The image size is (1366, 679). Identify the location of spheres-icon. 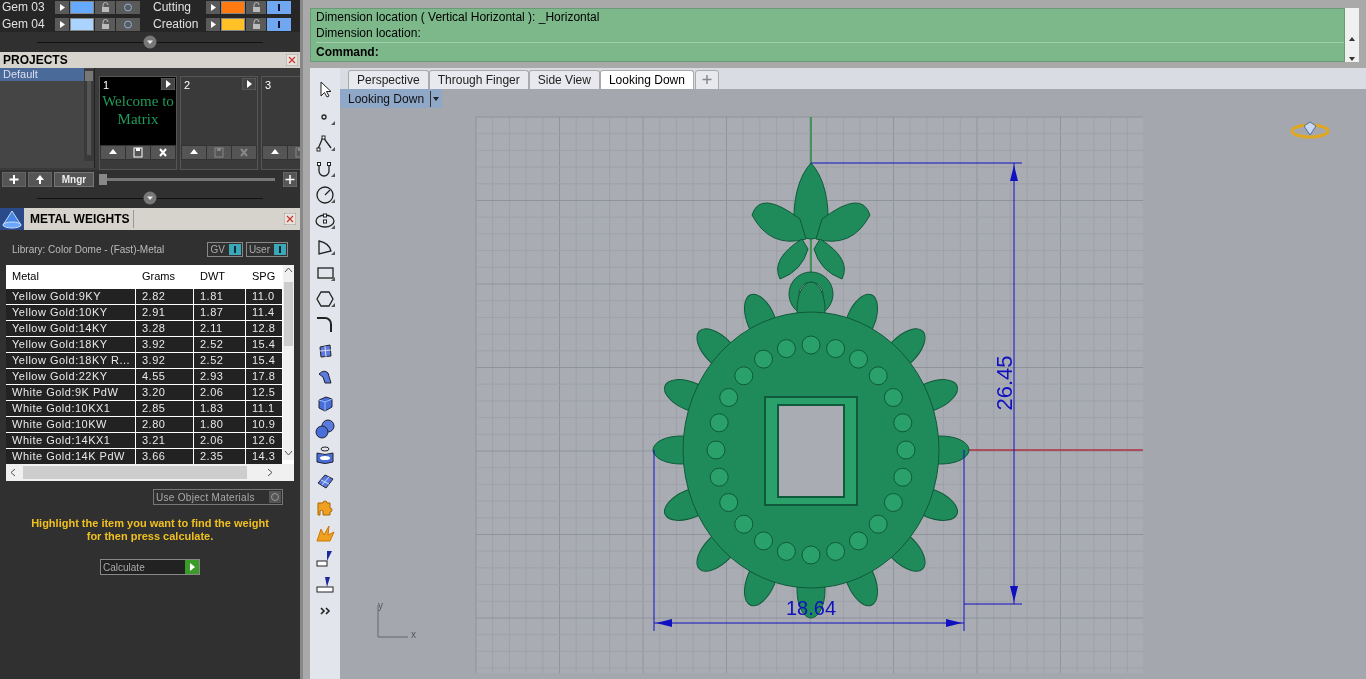
(325, 429).